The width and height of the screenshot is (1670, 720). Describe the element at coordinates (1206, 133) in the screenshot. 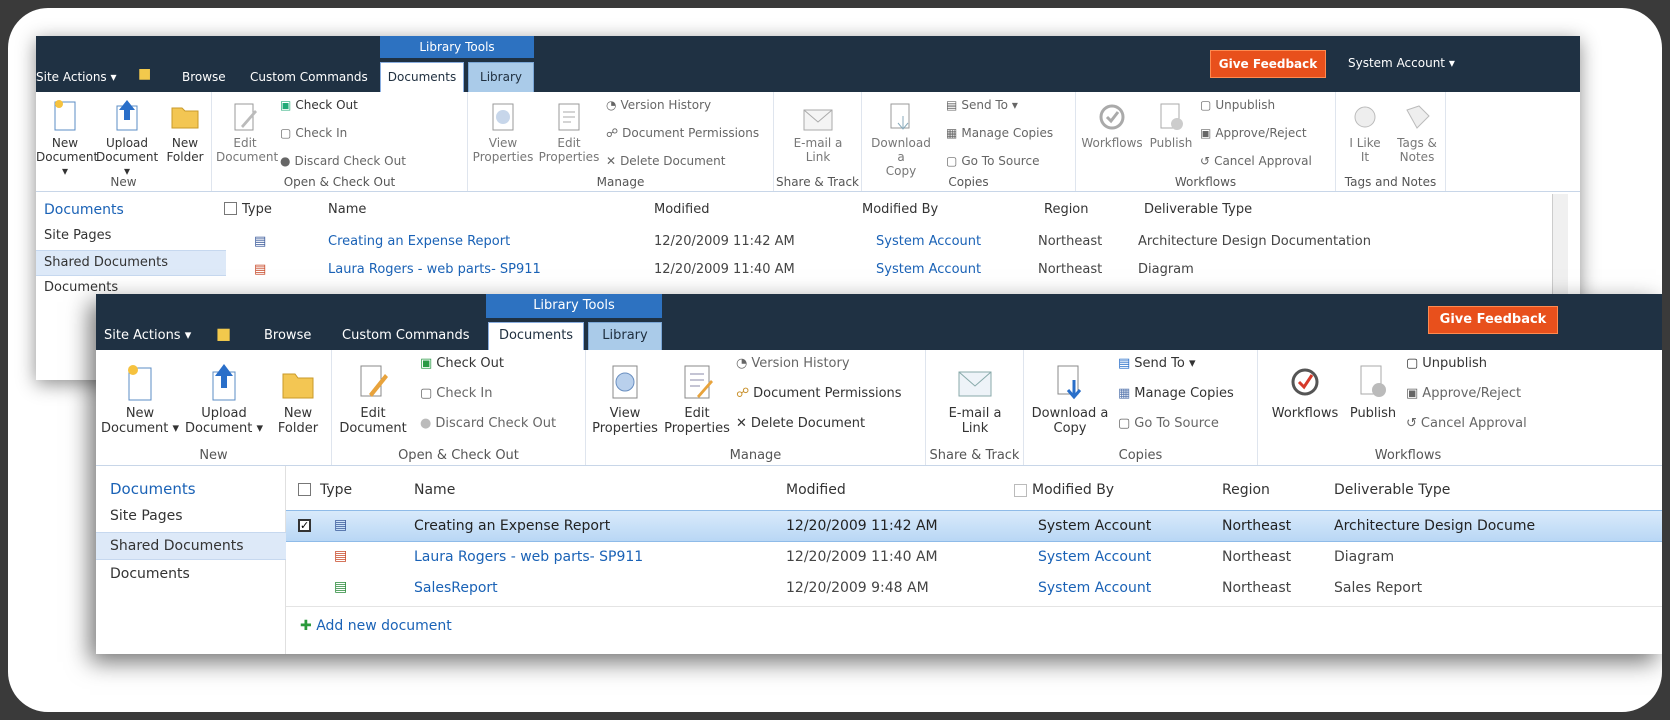

I see `approve-reject-icon: ▣` at that location.